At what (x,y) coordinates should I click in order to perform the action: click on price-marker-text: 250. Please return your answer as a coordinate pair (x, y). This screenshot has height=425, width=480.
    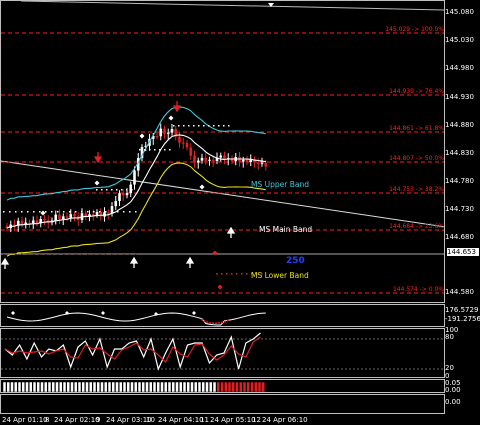
    Looking at the image, I should click on (295, 261).